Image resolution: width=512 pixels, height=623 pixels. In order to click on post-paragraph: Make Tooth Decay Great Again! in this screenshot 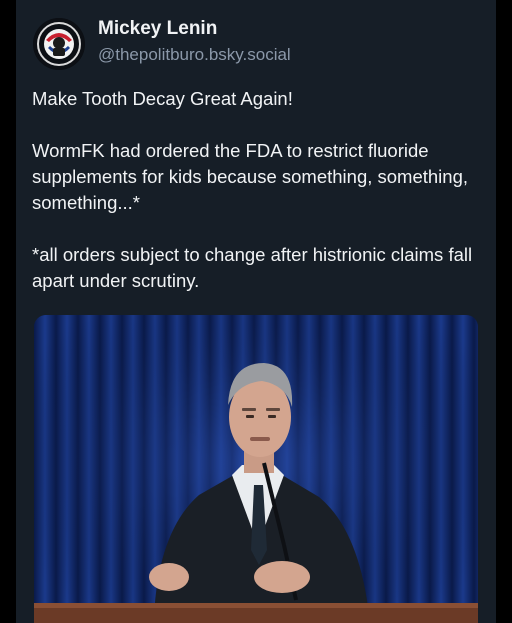, I will do `click(162, 98)`.